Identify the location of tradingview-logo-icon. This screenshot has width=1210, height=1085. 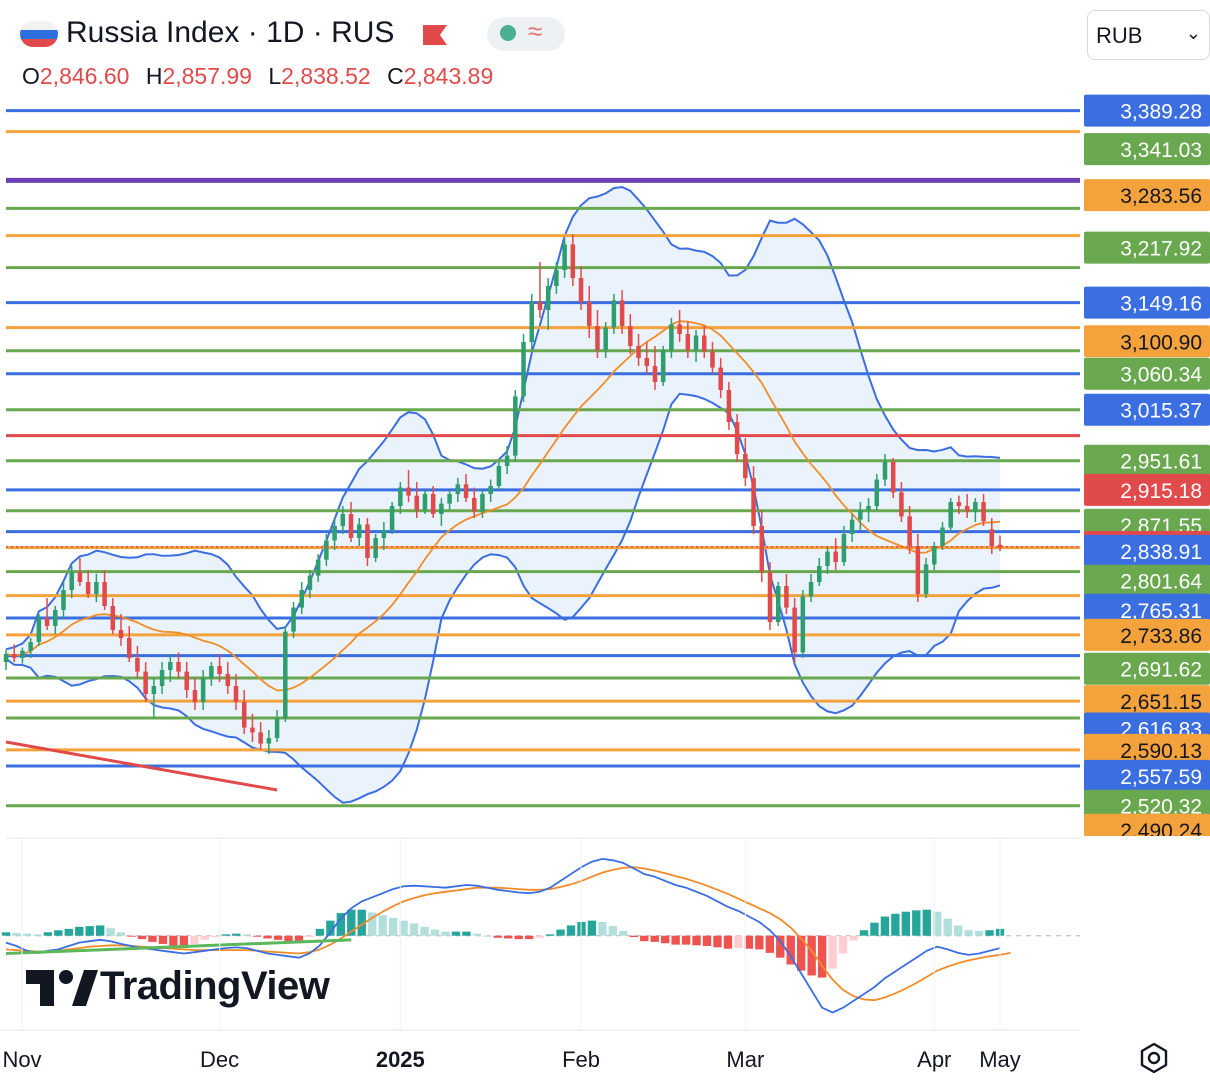
(62, 989).